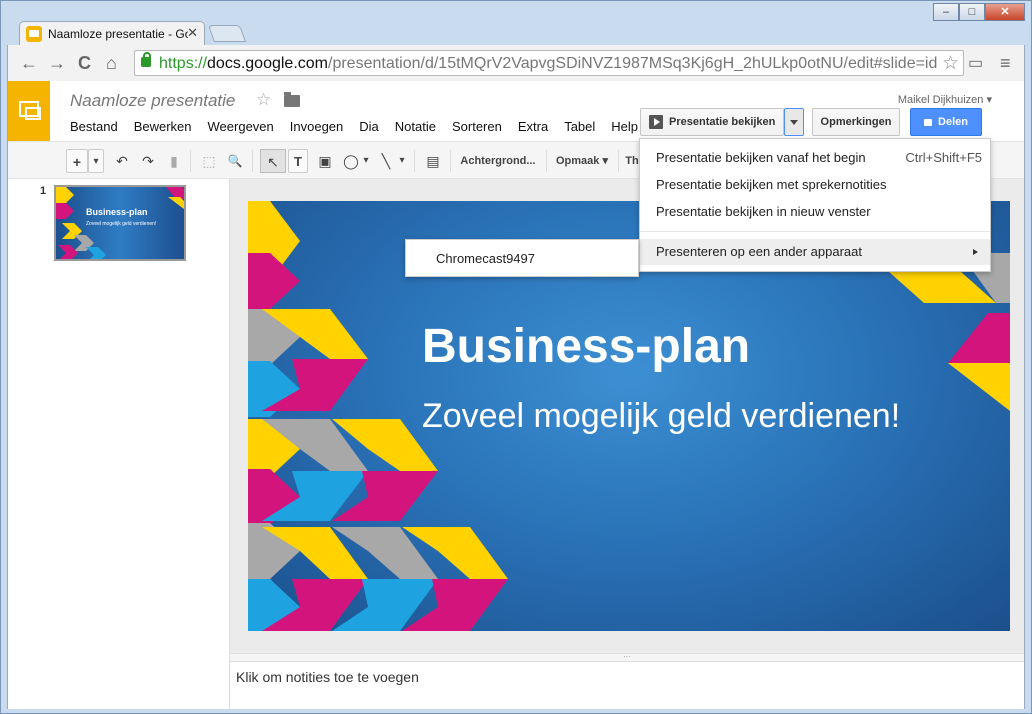 The image size is (1032, 714). I want to click on line-dropdown-icon: ▾, so click(402, 161).